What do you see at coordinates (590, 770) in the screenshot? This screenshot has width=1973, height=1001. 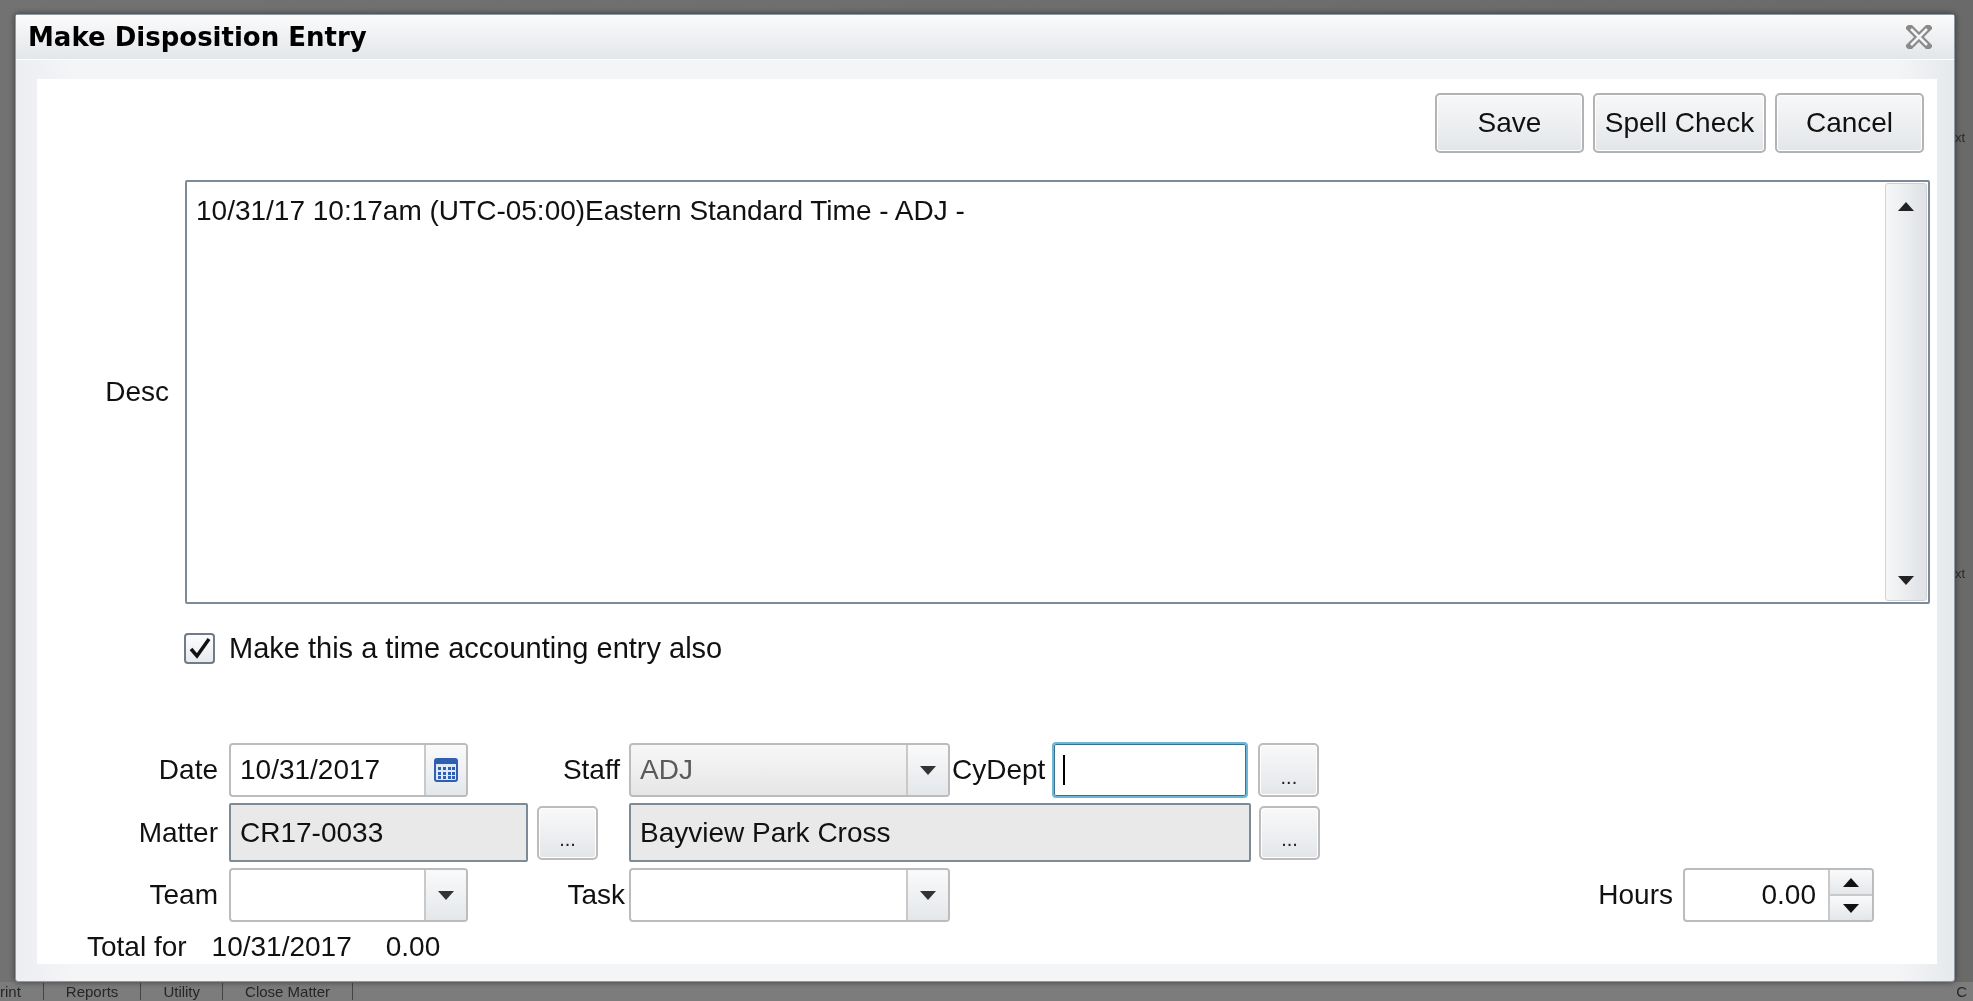 I see `staff-label: Staff` at bounding box center [590, 770].